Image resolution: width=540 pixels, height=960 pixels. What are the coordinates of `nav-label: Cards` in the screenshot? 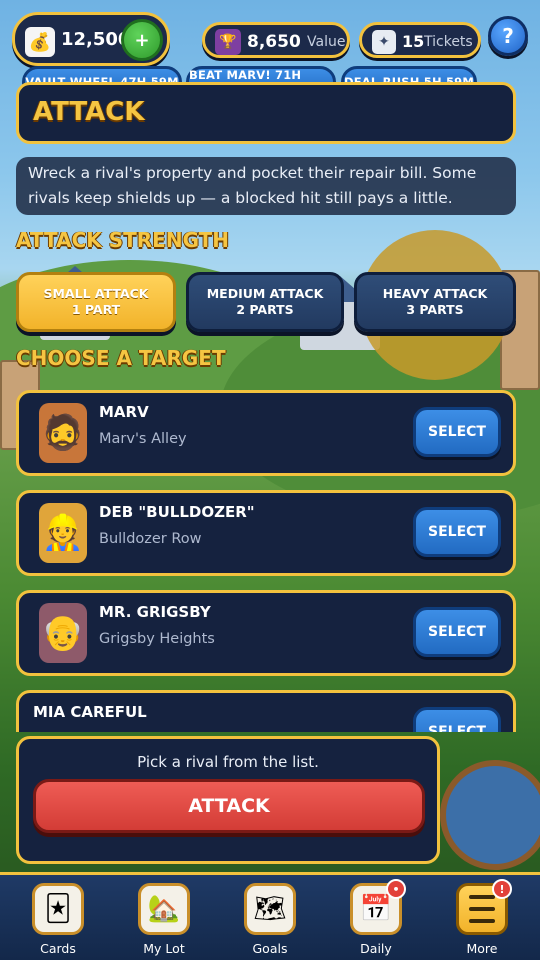 It's located at (58, 948).